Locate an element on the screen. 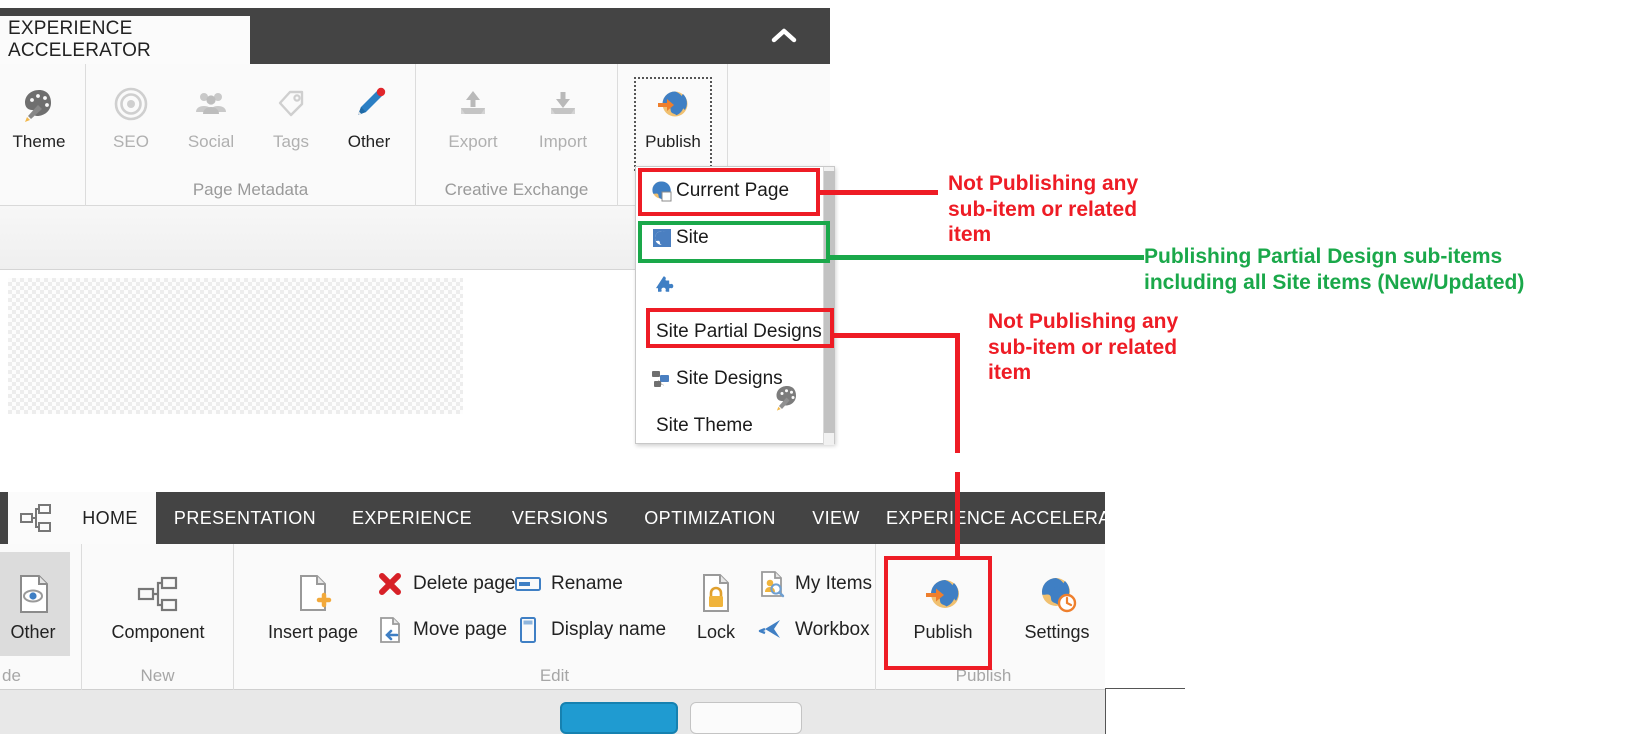  tab-home: HOME is located at coordinates (110, 518).